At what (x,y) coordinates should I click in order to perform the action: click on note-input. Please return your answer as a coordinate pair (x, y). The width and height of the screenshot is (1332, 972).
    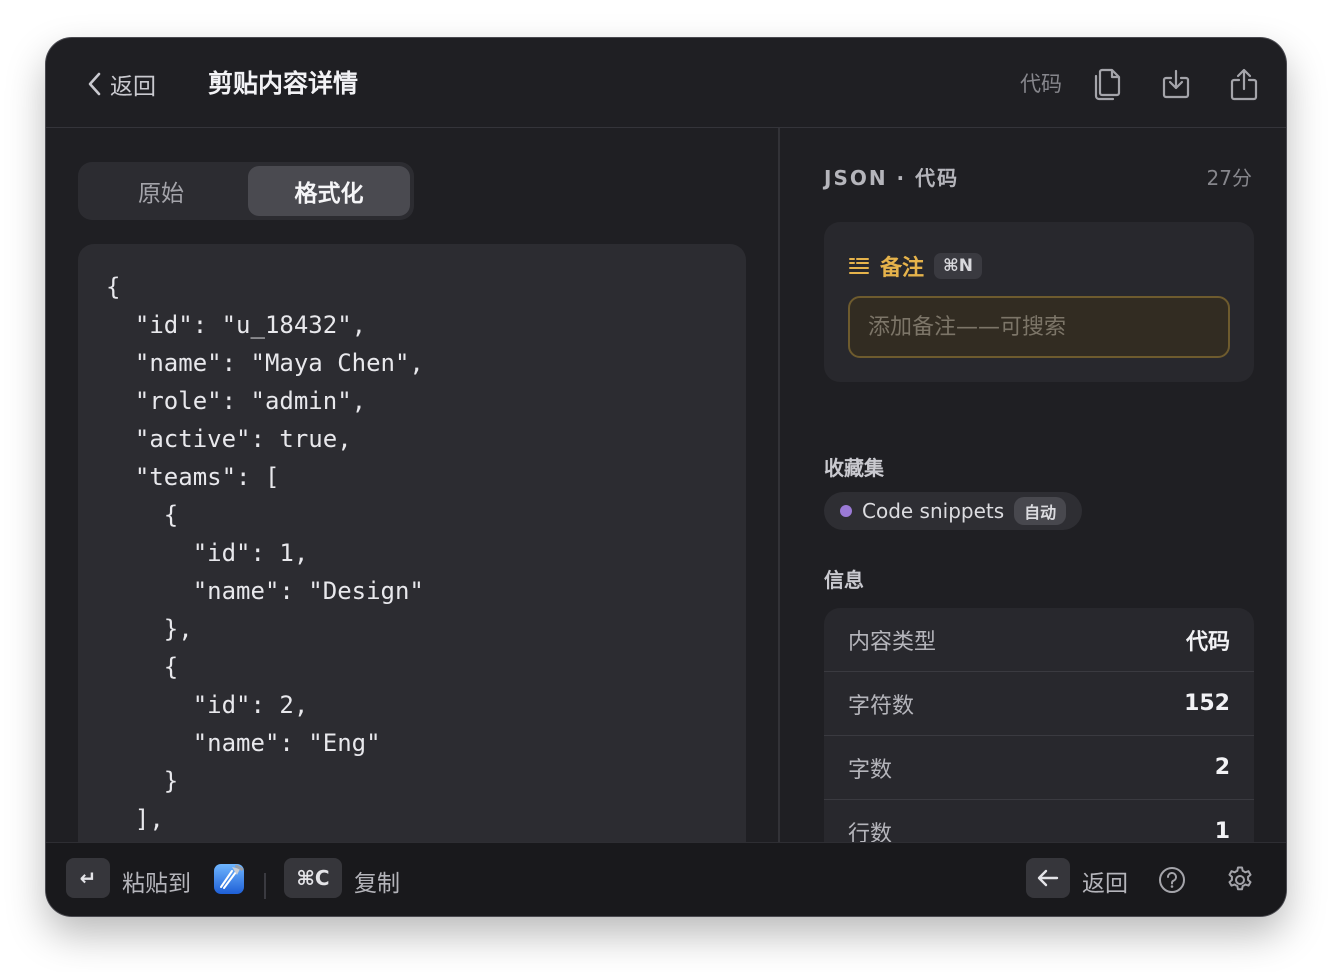
    Looking at the image, I should click on (1039, 327).